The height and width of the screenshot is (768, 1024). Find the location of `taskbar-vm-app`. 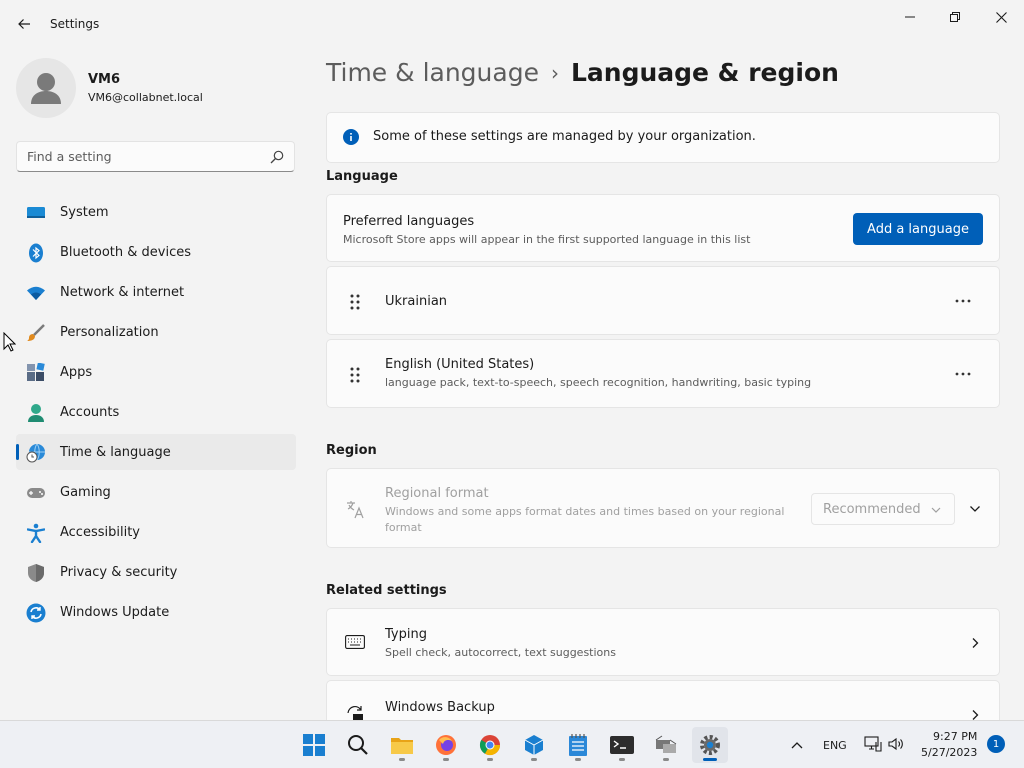

taskbar-vm-app is located at coordinates (666, 745).